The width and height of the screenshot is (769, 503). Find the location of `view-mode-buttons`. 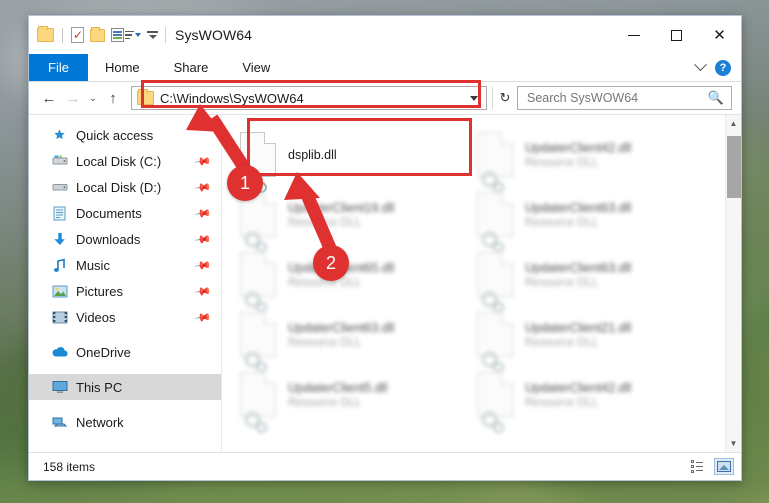

view-mode-buttons is located at coordinates (710, 466).